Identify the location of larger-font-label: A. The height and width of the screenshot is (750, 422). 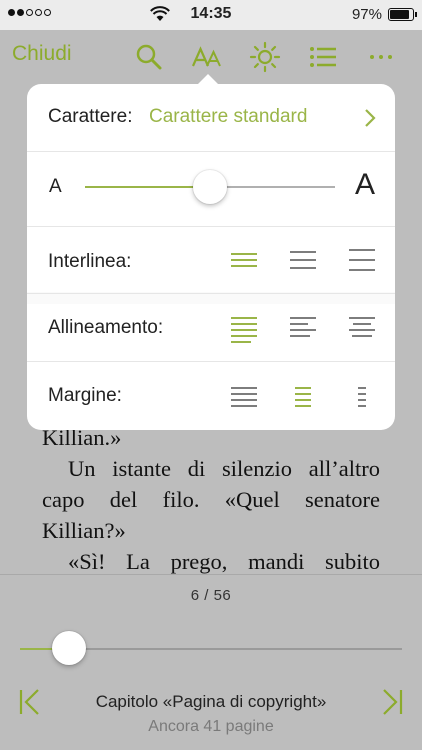
(364, 184).